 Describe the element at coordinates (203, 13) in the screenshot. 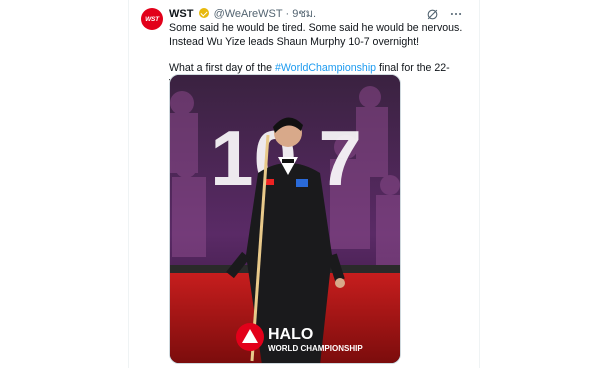

I see `verified-badge-icon` at that location.